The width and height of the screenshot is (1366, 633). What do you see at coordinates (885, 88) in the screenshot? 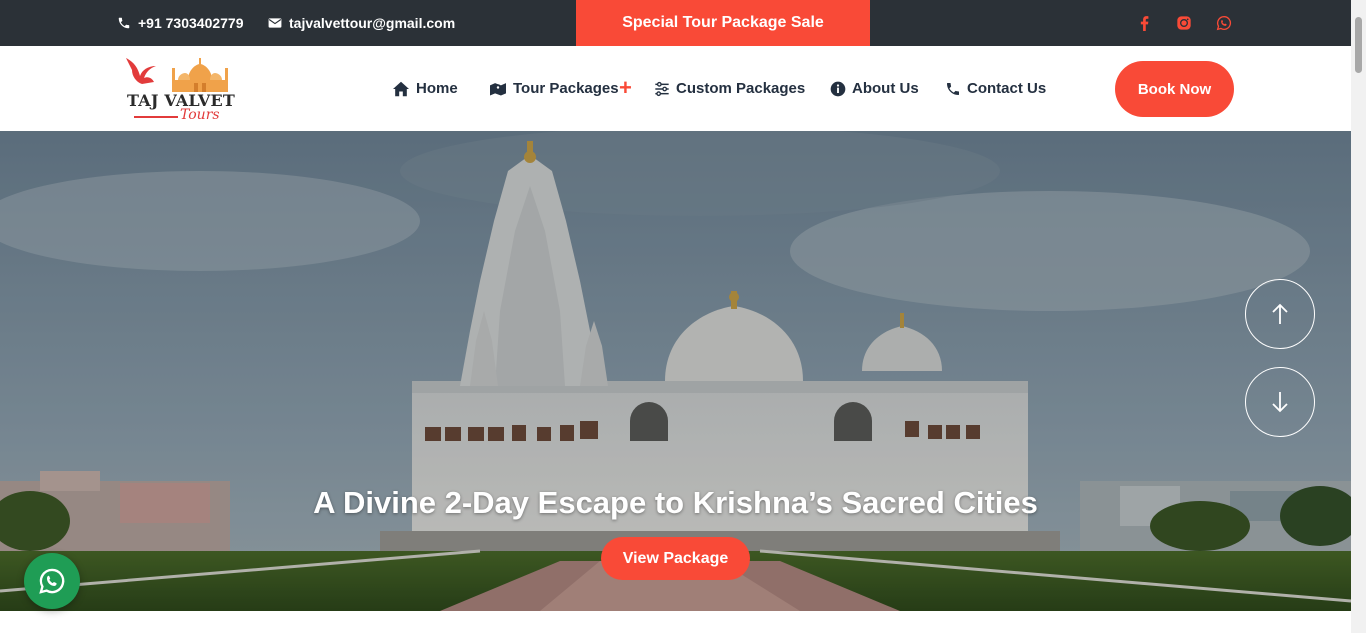
I see `nav-label-about-us: About Us` at bounding box center [885, 88].